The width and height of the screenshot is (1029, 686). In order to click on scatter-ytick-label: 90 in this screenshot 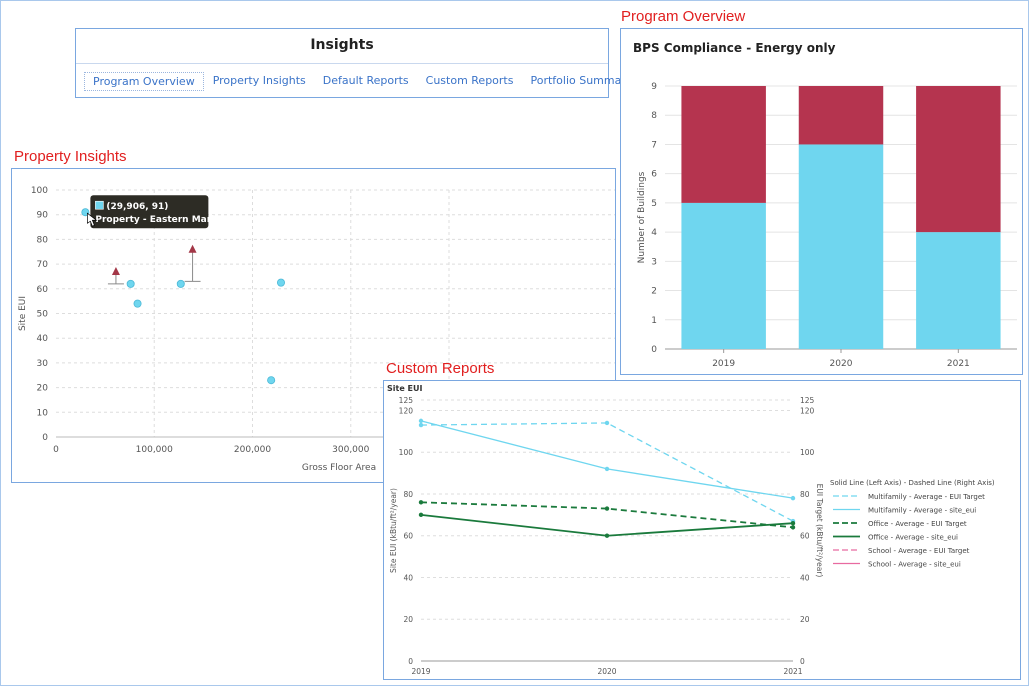, I will do `click(43, 216)`.